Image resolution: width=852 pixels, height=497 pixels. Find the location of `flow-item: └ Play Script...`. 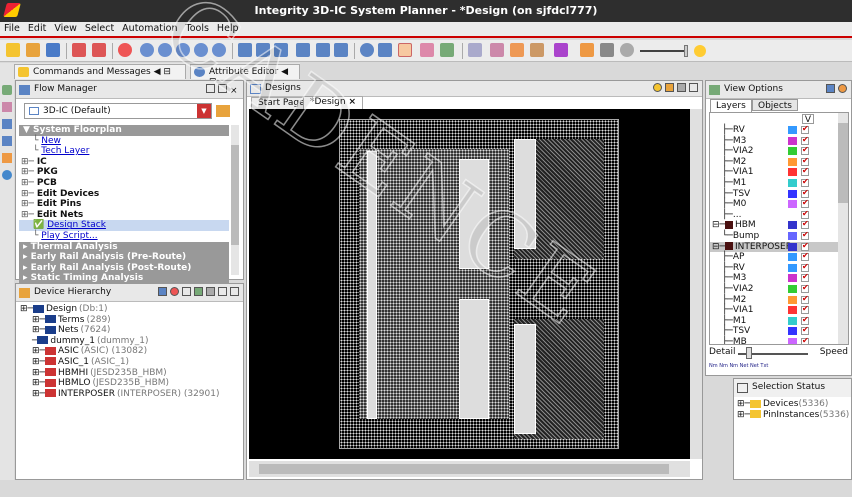

flow-item: └ Play Script... is located at coordinates (124, 236).